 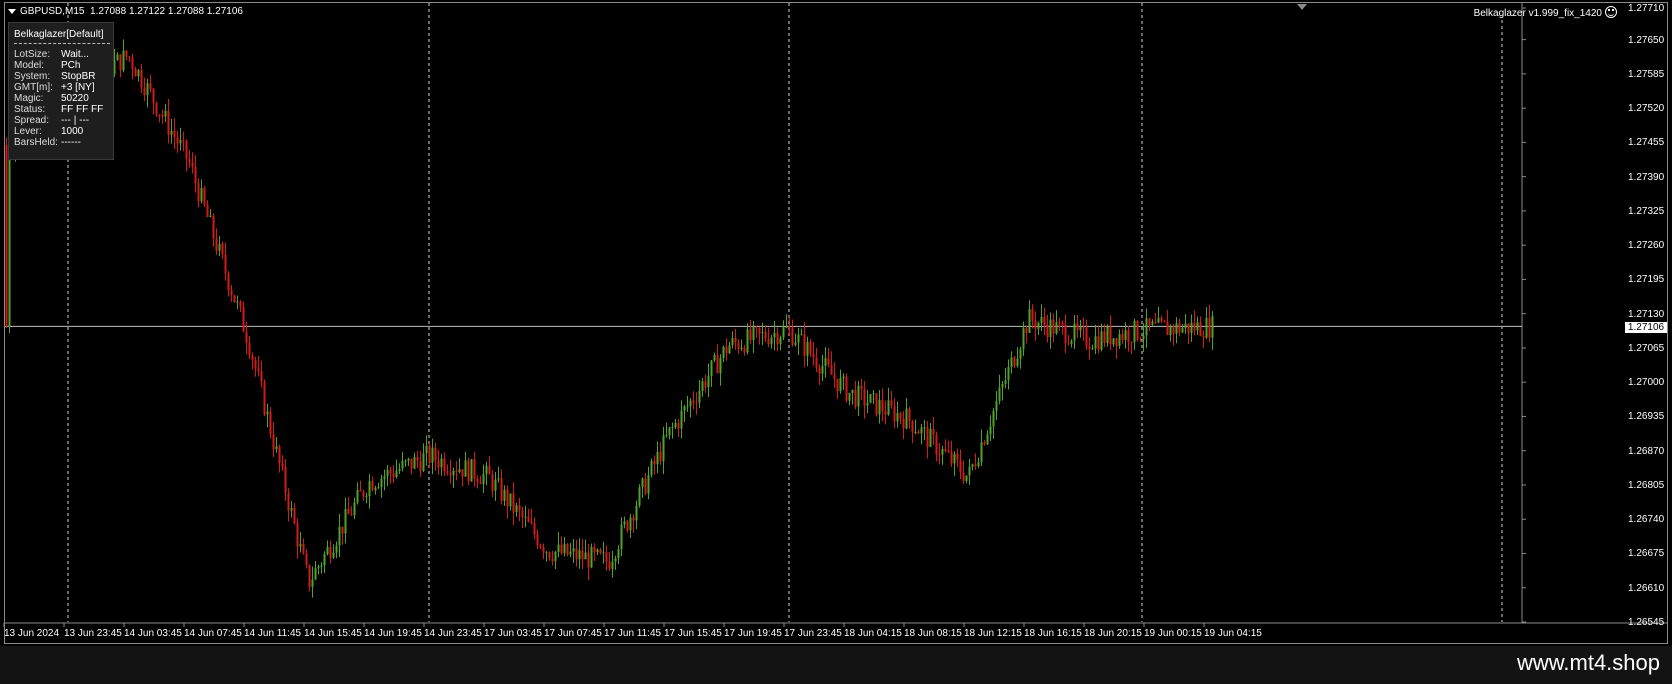 I want to click on time-tick-label: 17 Jun 03:45, so click(x=513, y=633).